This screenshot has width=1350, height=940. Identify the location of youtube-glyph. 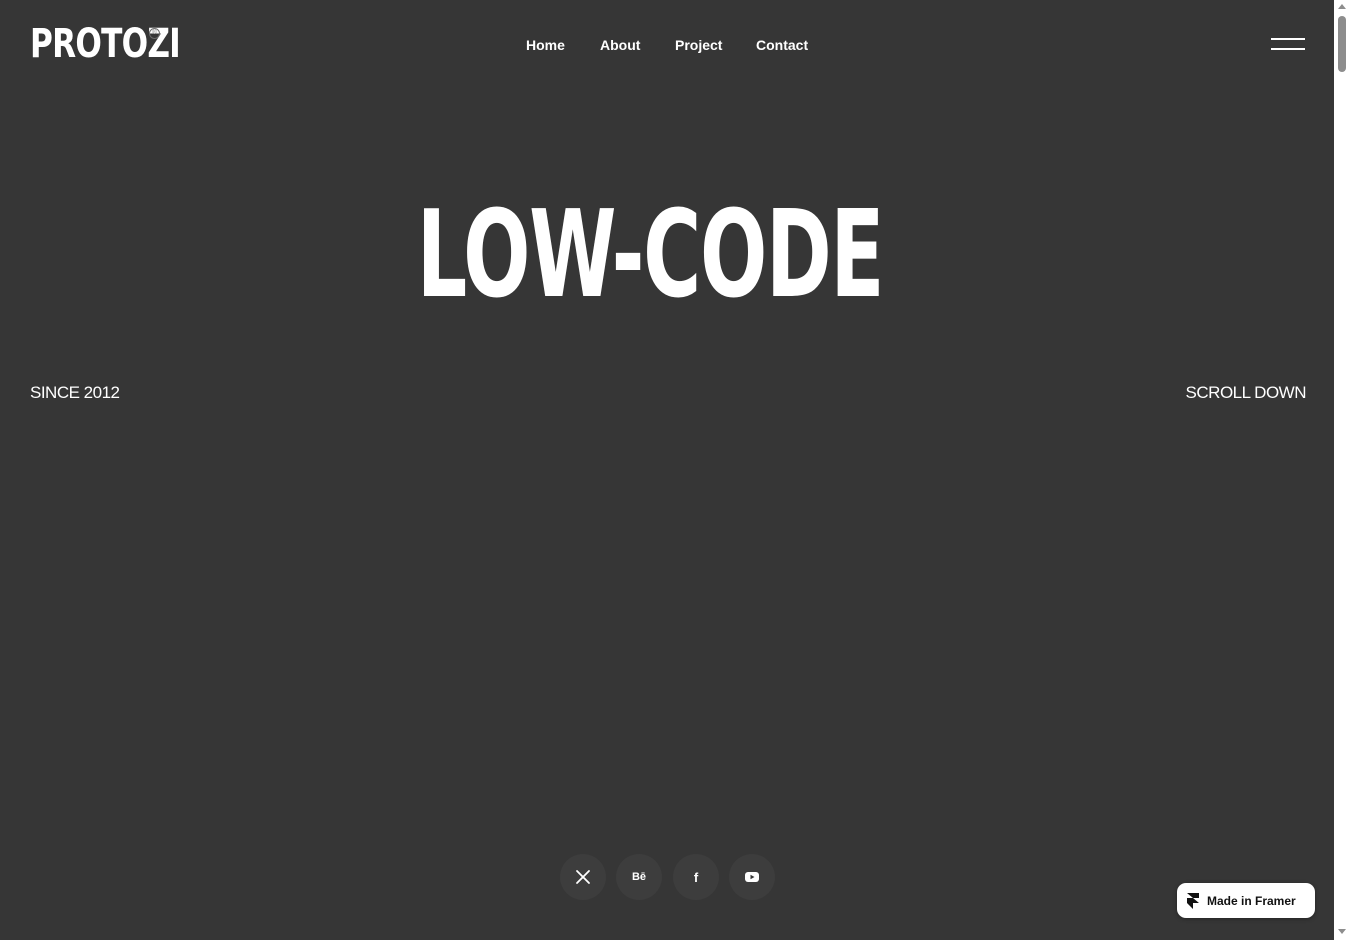
(752, 877).